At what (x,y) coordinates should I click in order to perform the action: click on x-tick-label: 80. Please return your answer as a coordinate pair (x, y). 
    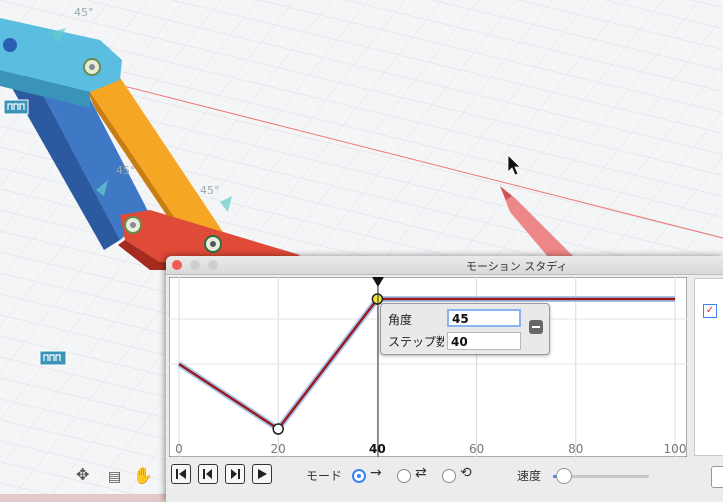
    Looking at the image, I should click on (575, 449).